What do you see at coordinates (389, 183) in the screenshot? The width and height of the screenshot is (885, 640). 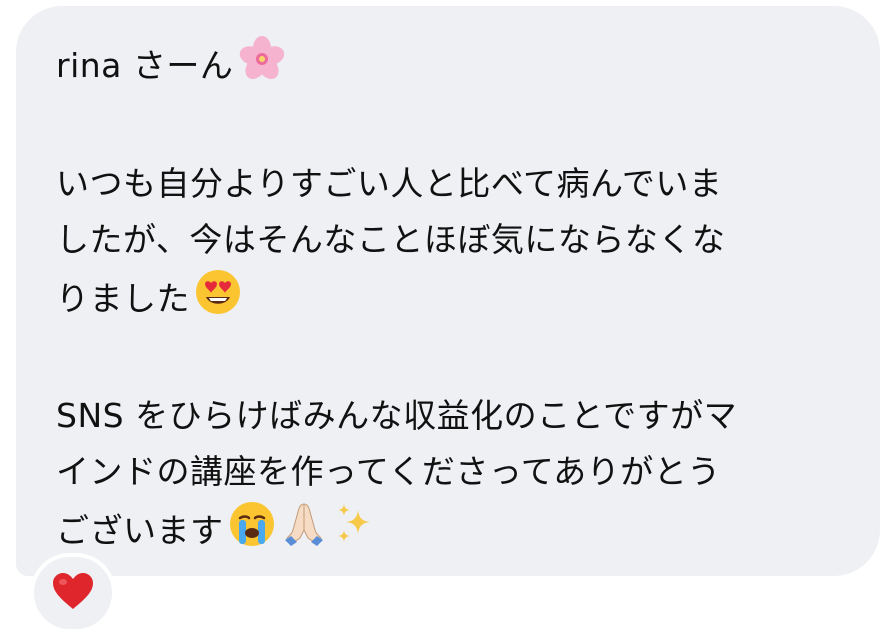 I see `paragraph-1-line-1: いつも自分よりすごい人と比べて病んでいま` at bounding box center [389, 183].